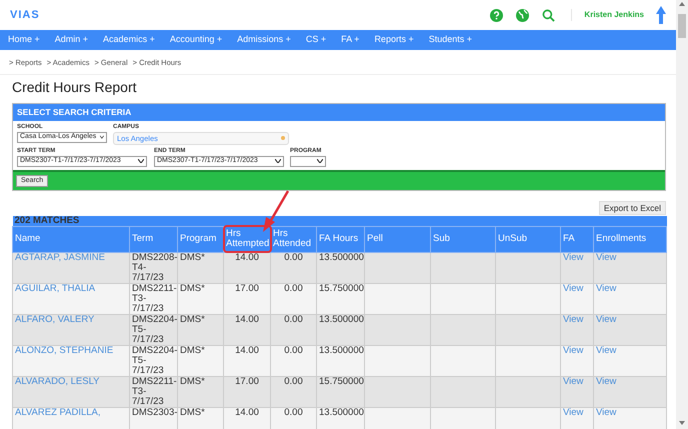 This screenshot has width=688, height=429. What do you see at coordinates (308, 161) in the screenshot?
I see `select-dropdown` at bounding box center [308, 161].